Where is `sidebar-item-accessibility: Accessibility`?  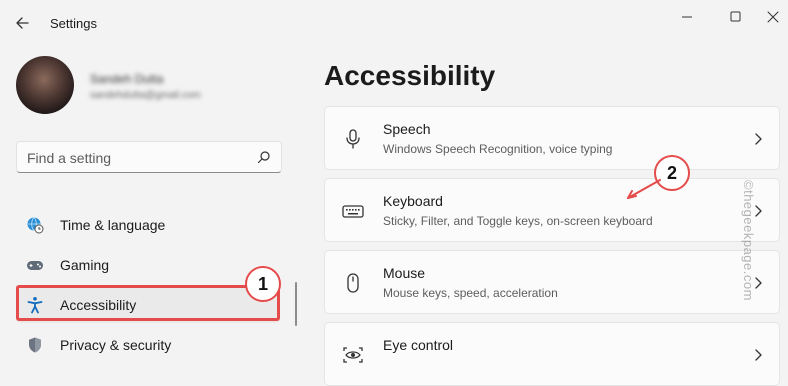 sidebar-item-accessibility: Accessibility is located at coordinates (148, 305).